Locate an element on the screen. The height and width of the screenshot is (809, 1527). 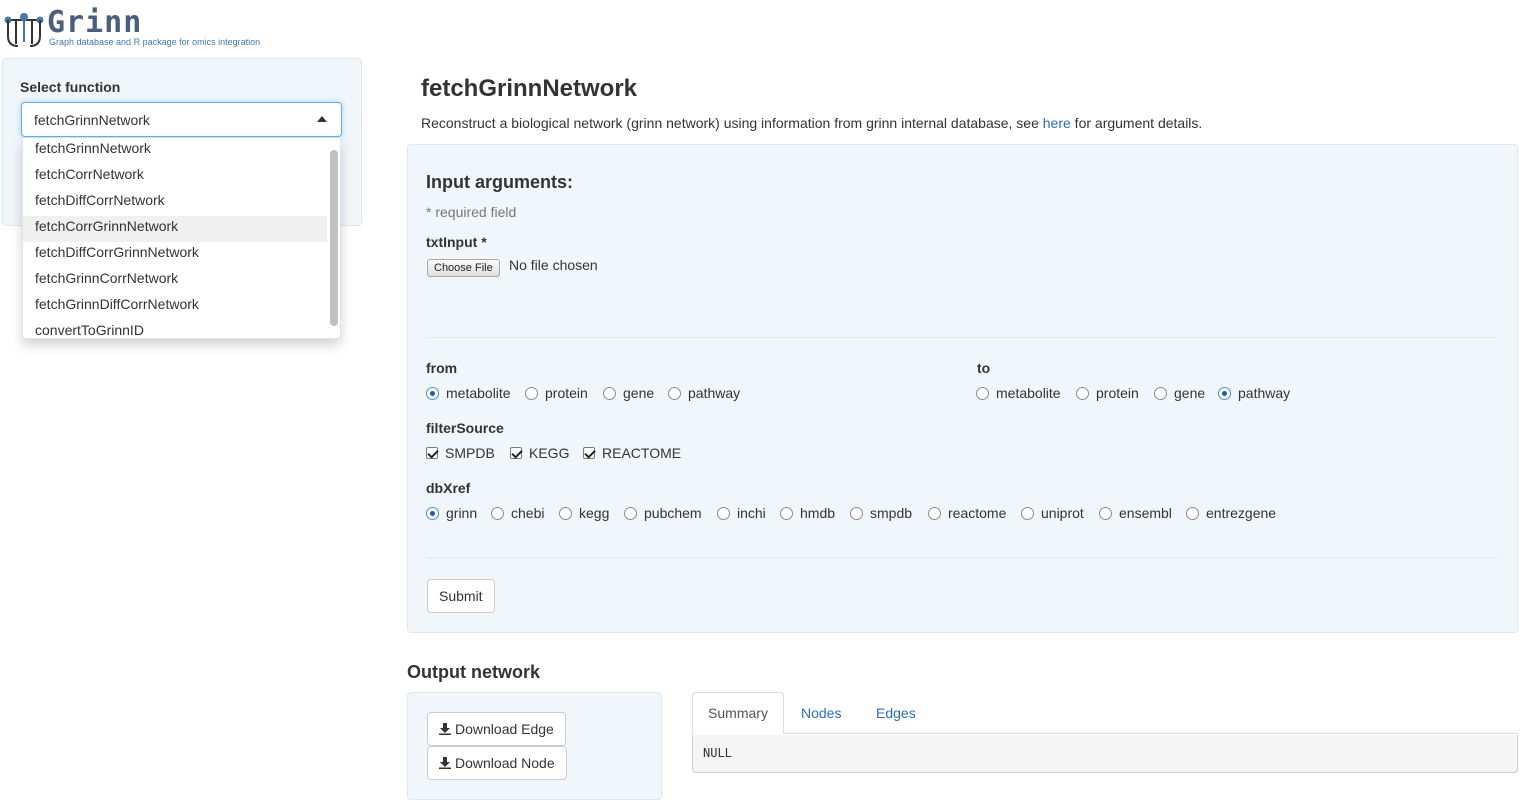
filter-smpdb-checkbox: SMPDB is located at coordinates (460, 453).